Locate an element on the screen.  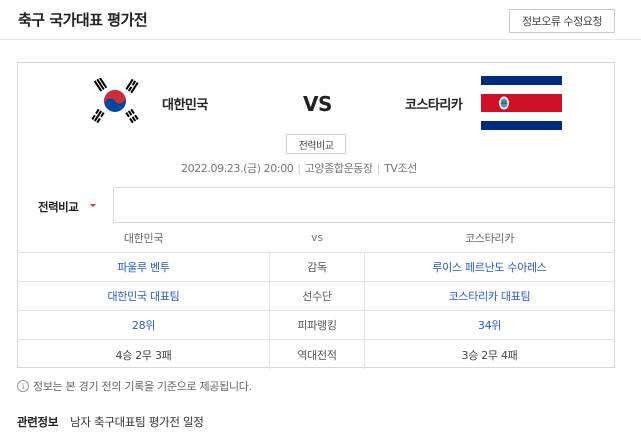
table-row: 파울루 벤투 감독 루이스 페르난도 수아레스 is located at coordinates (316, 267).